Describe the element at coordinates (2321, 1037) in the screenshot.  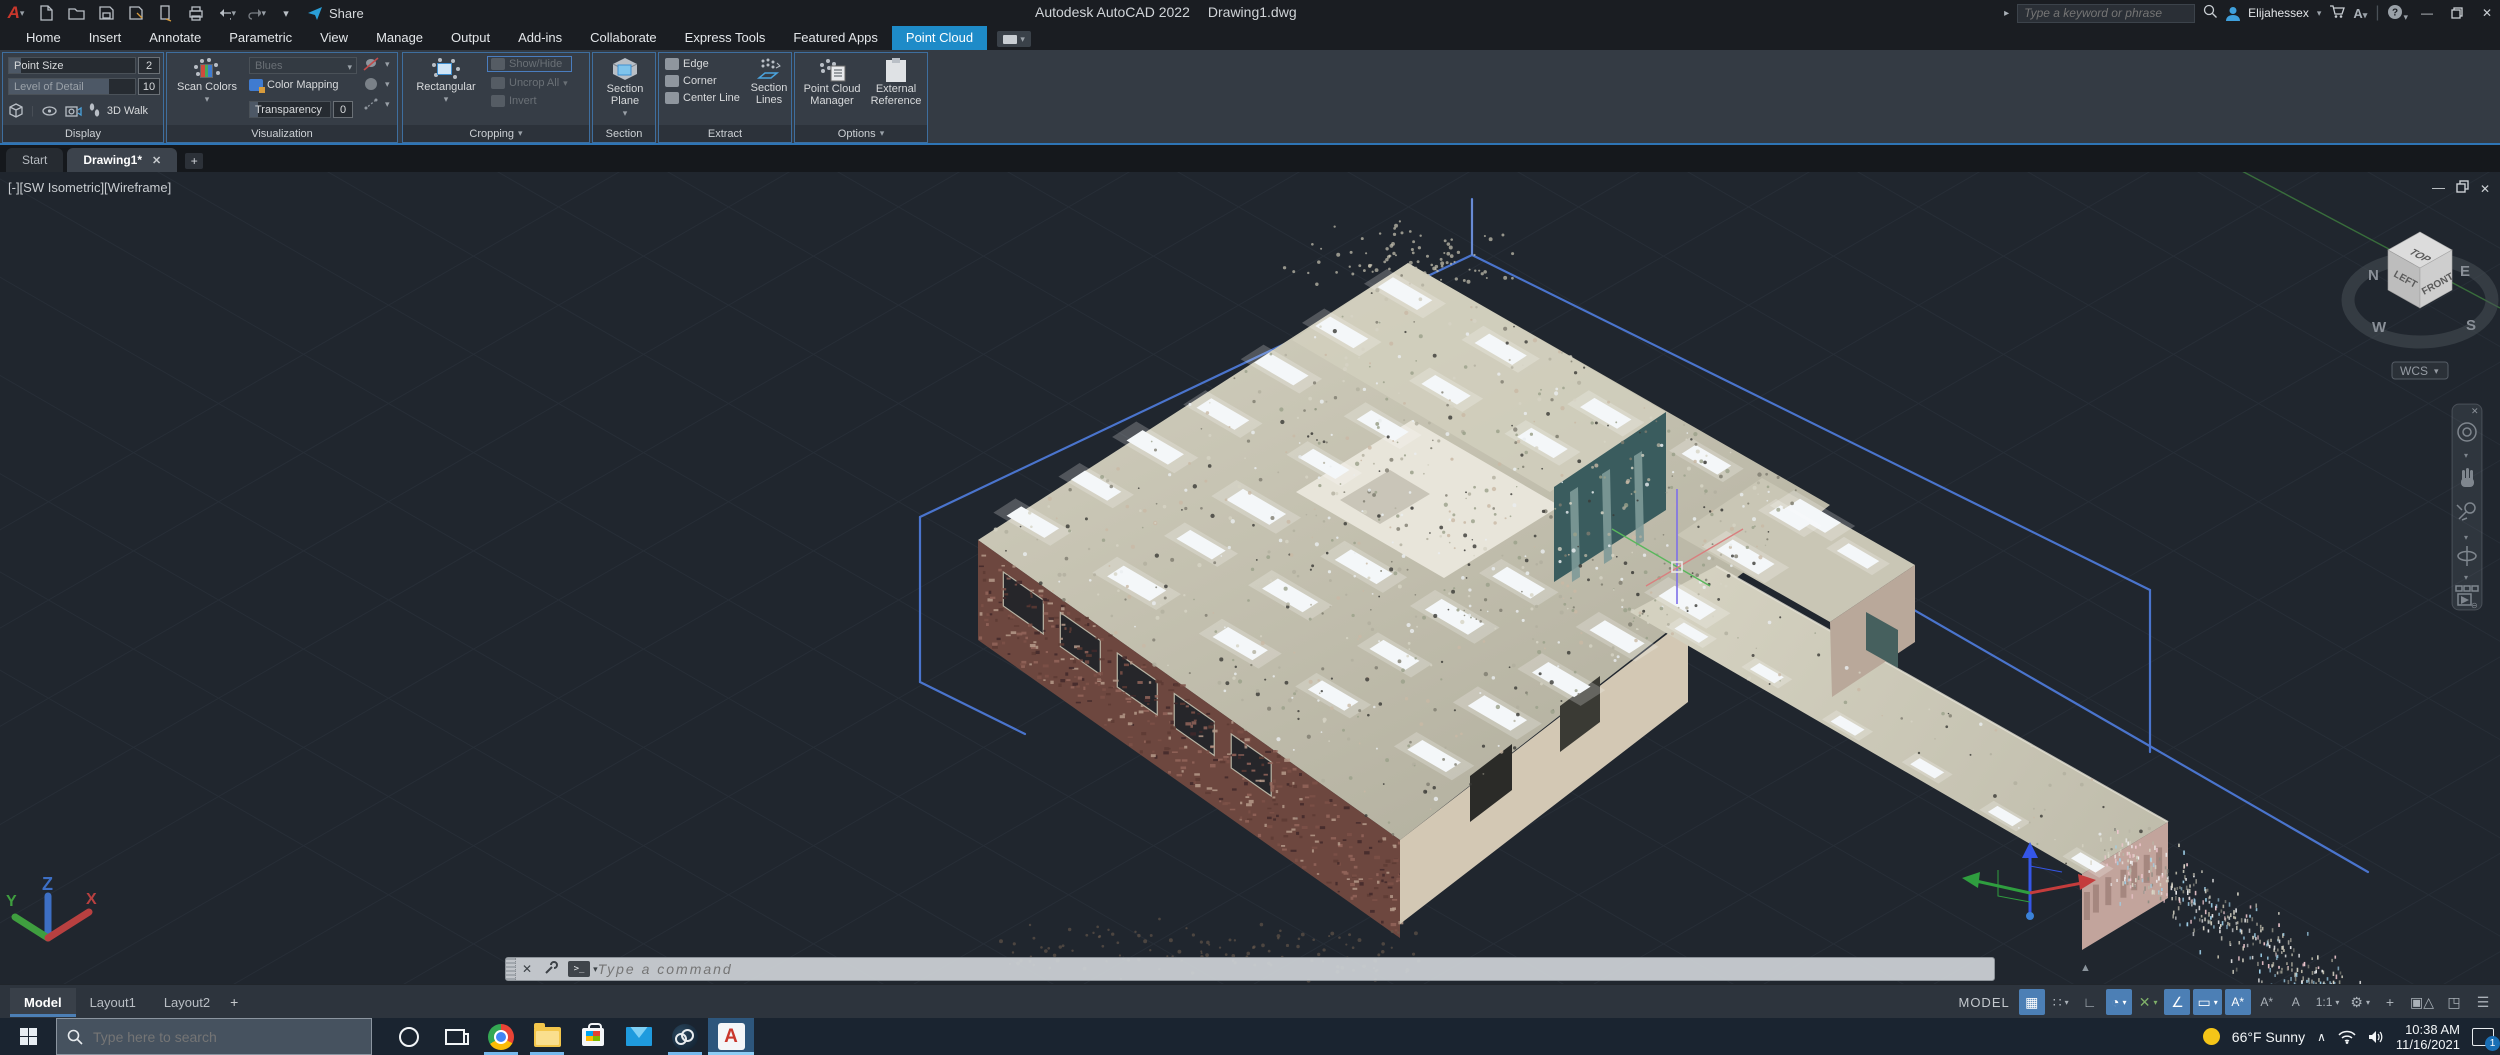
I see `tray-chevron-icon: ∧` at that location.